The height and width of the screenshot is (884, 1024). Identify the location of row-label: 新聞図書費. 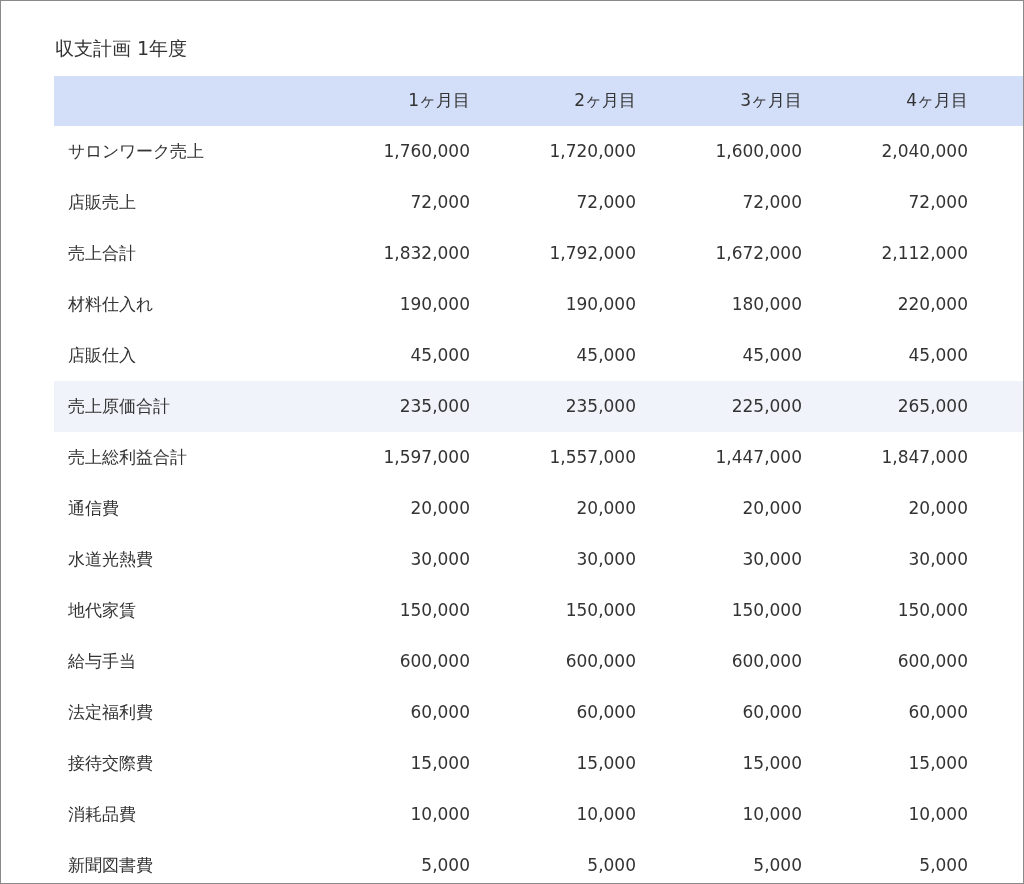
(110, 865).